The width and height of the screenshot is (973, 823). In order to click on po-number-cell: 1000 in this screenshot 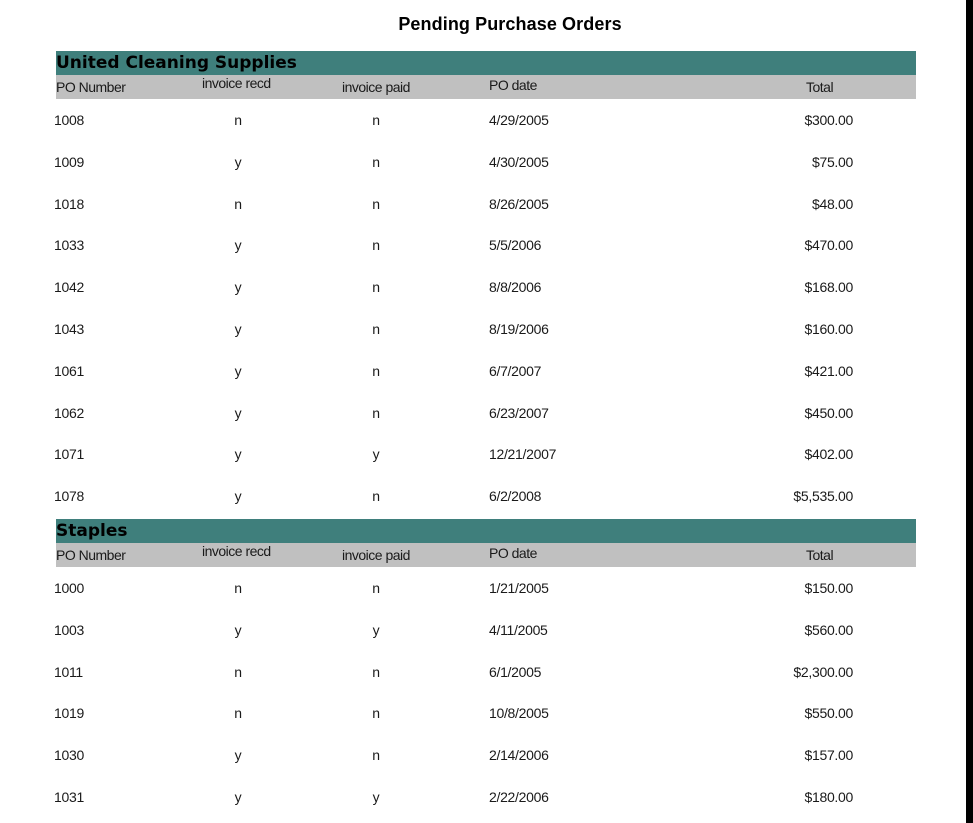, I will do `click(69, 588)`.